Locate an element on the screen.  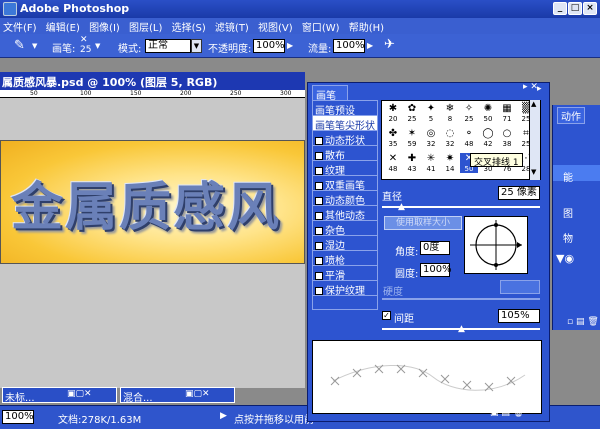
brush-tip-icon: ✺ is located at coordinates (488, 108).